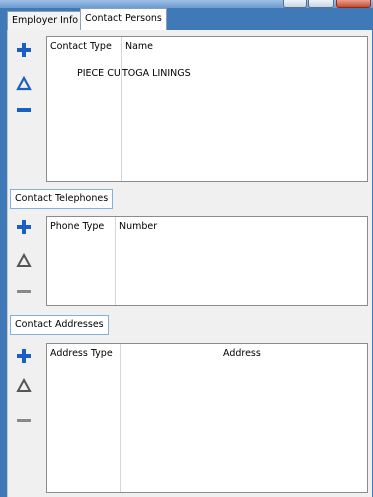 The image size is (373, 497). What do you see at coordinates (77, 226) in the screenshot?
I see `column-header-phone-type: Phone Type` at bounding box center [77, 226].